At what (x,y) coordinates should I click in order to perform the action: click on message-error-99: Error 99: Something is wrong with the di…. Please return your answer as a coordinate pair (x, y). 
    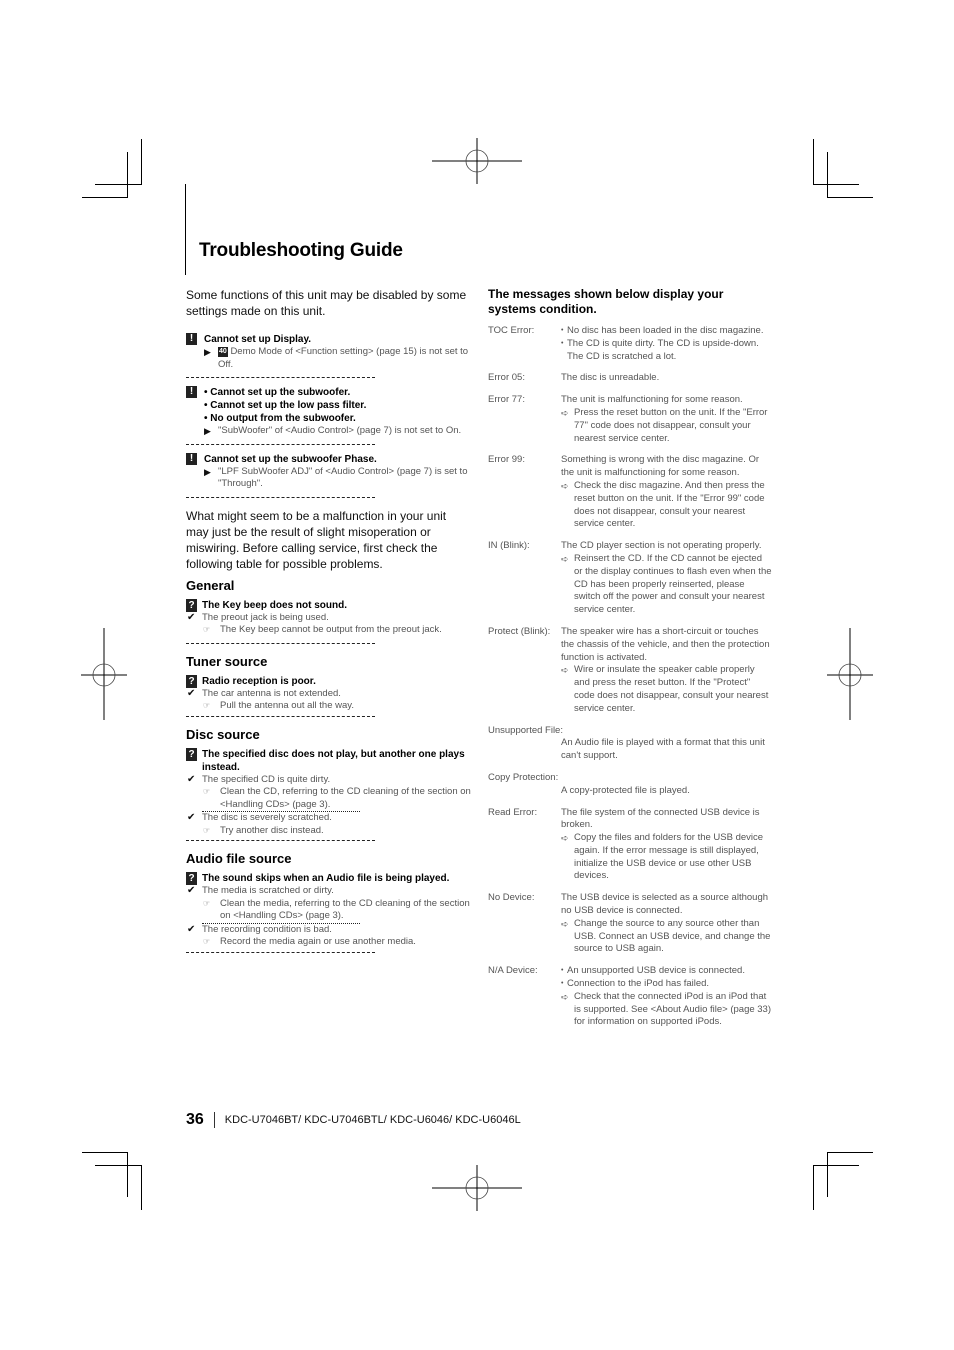
    Looking at the image, I should click on (626, 492).